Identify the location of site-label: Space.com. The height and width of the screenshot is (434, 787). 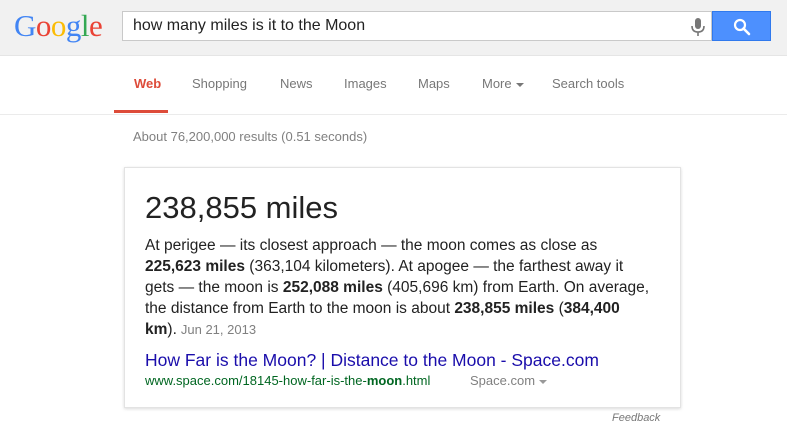
(503, 380).